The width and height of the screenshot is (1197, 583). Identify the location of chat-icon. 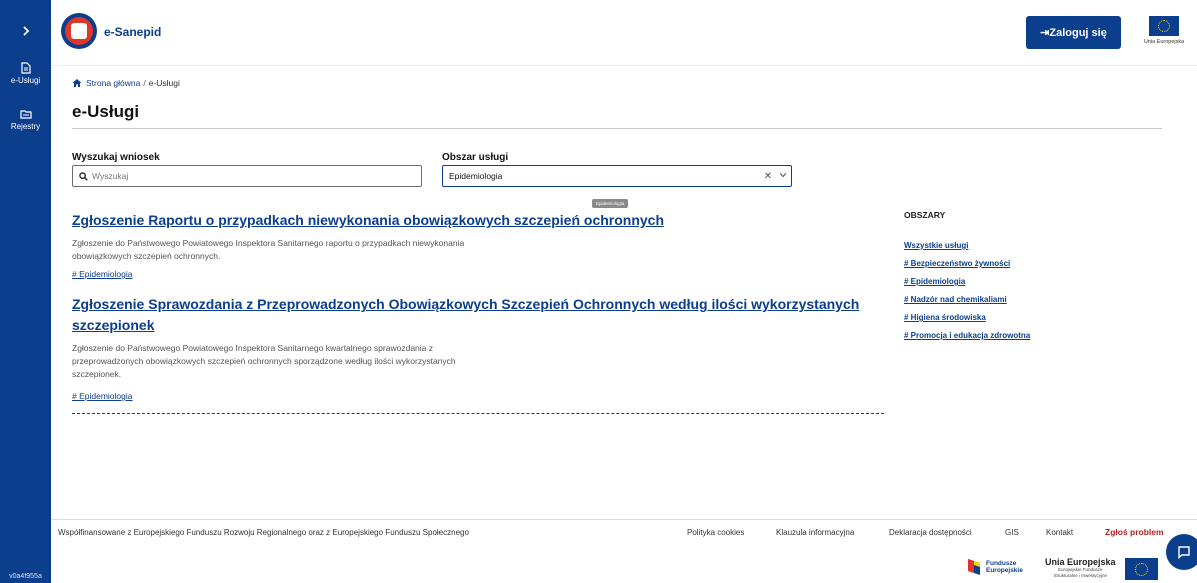
(1184, 552).